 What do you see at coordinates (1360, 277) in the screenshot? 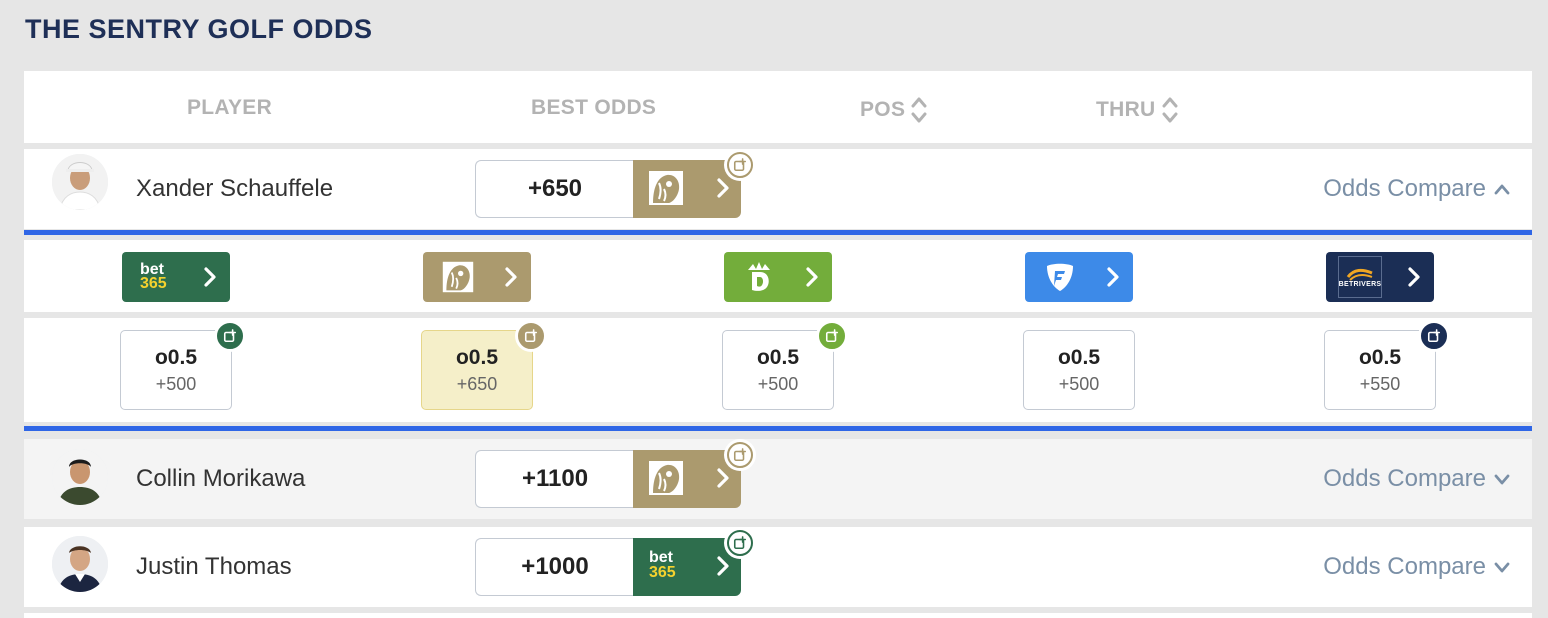
I see `betrivers-logo-icon: BETRIVERS` at bounding box center [1360, 277].